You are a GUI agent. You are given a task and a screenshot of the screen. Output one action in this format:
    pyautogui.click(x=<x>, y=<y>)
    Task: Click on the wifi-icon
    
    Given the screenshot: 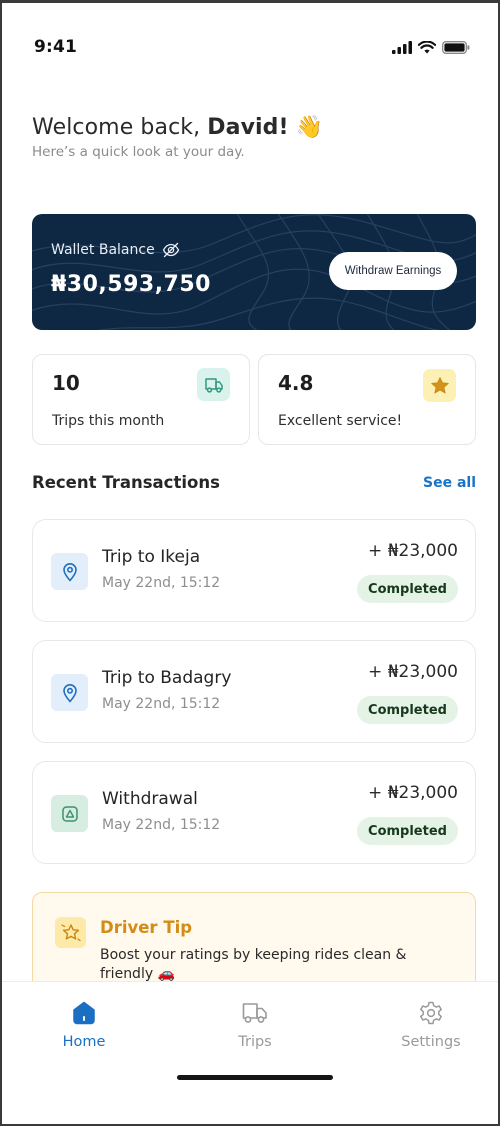 What is the action you would take?
    pyautogui.click(x=427, y=46)
    